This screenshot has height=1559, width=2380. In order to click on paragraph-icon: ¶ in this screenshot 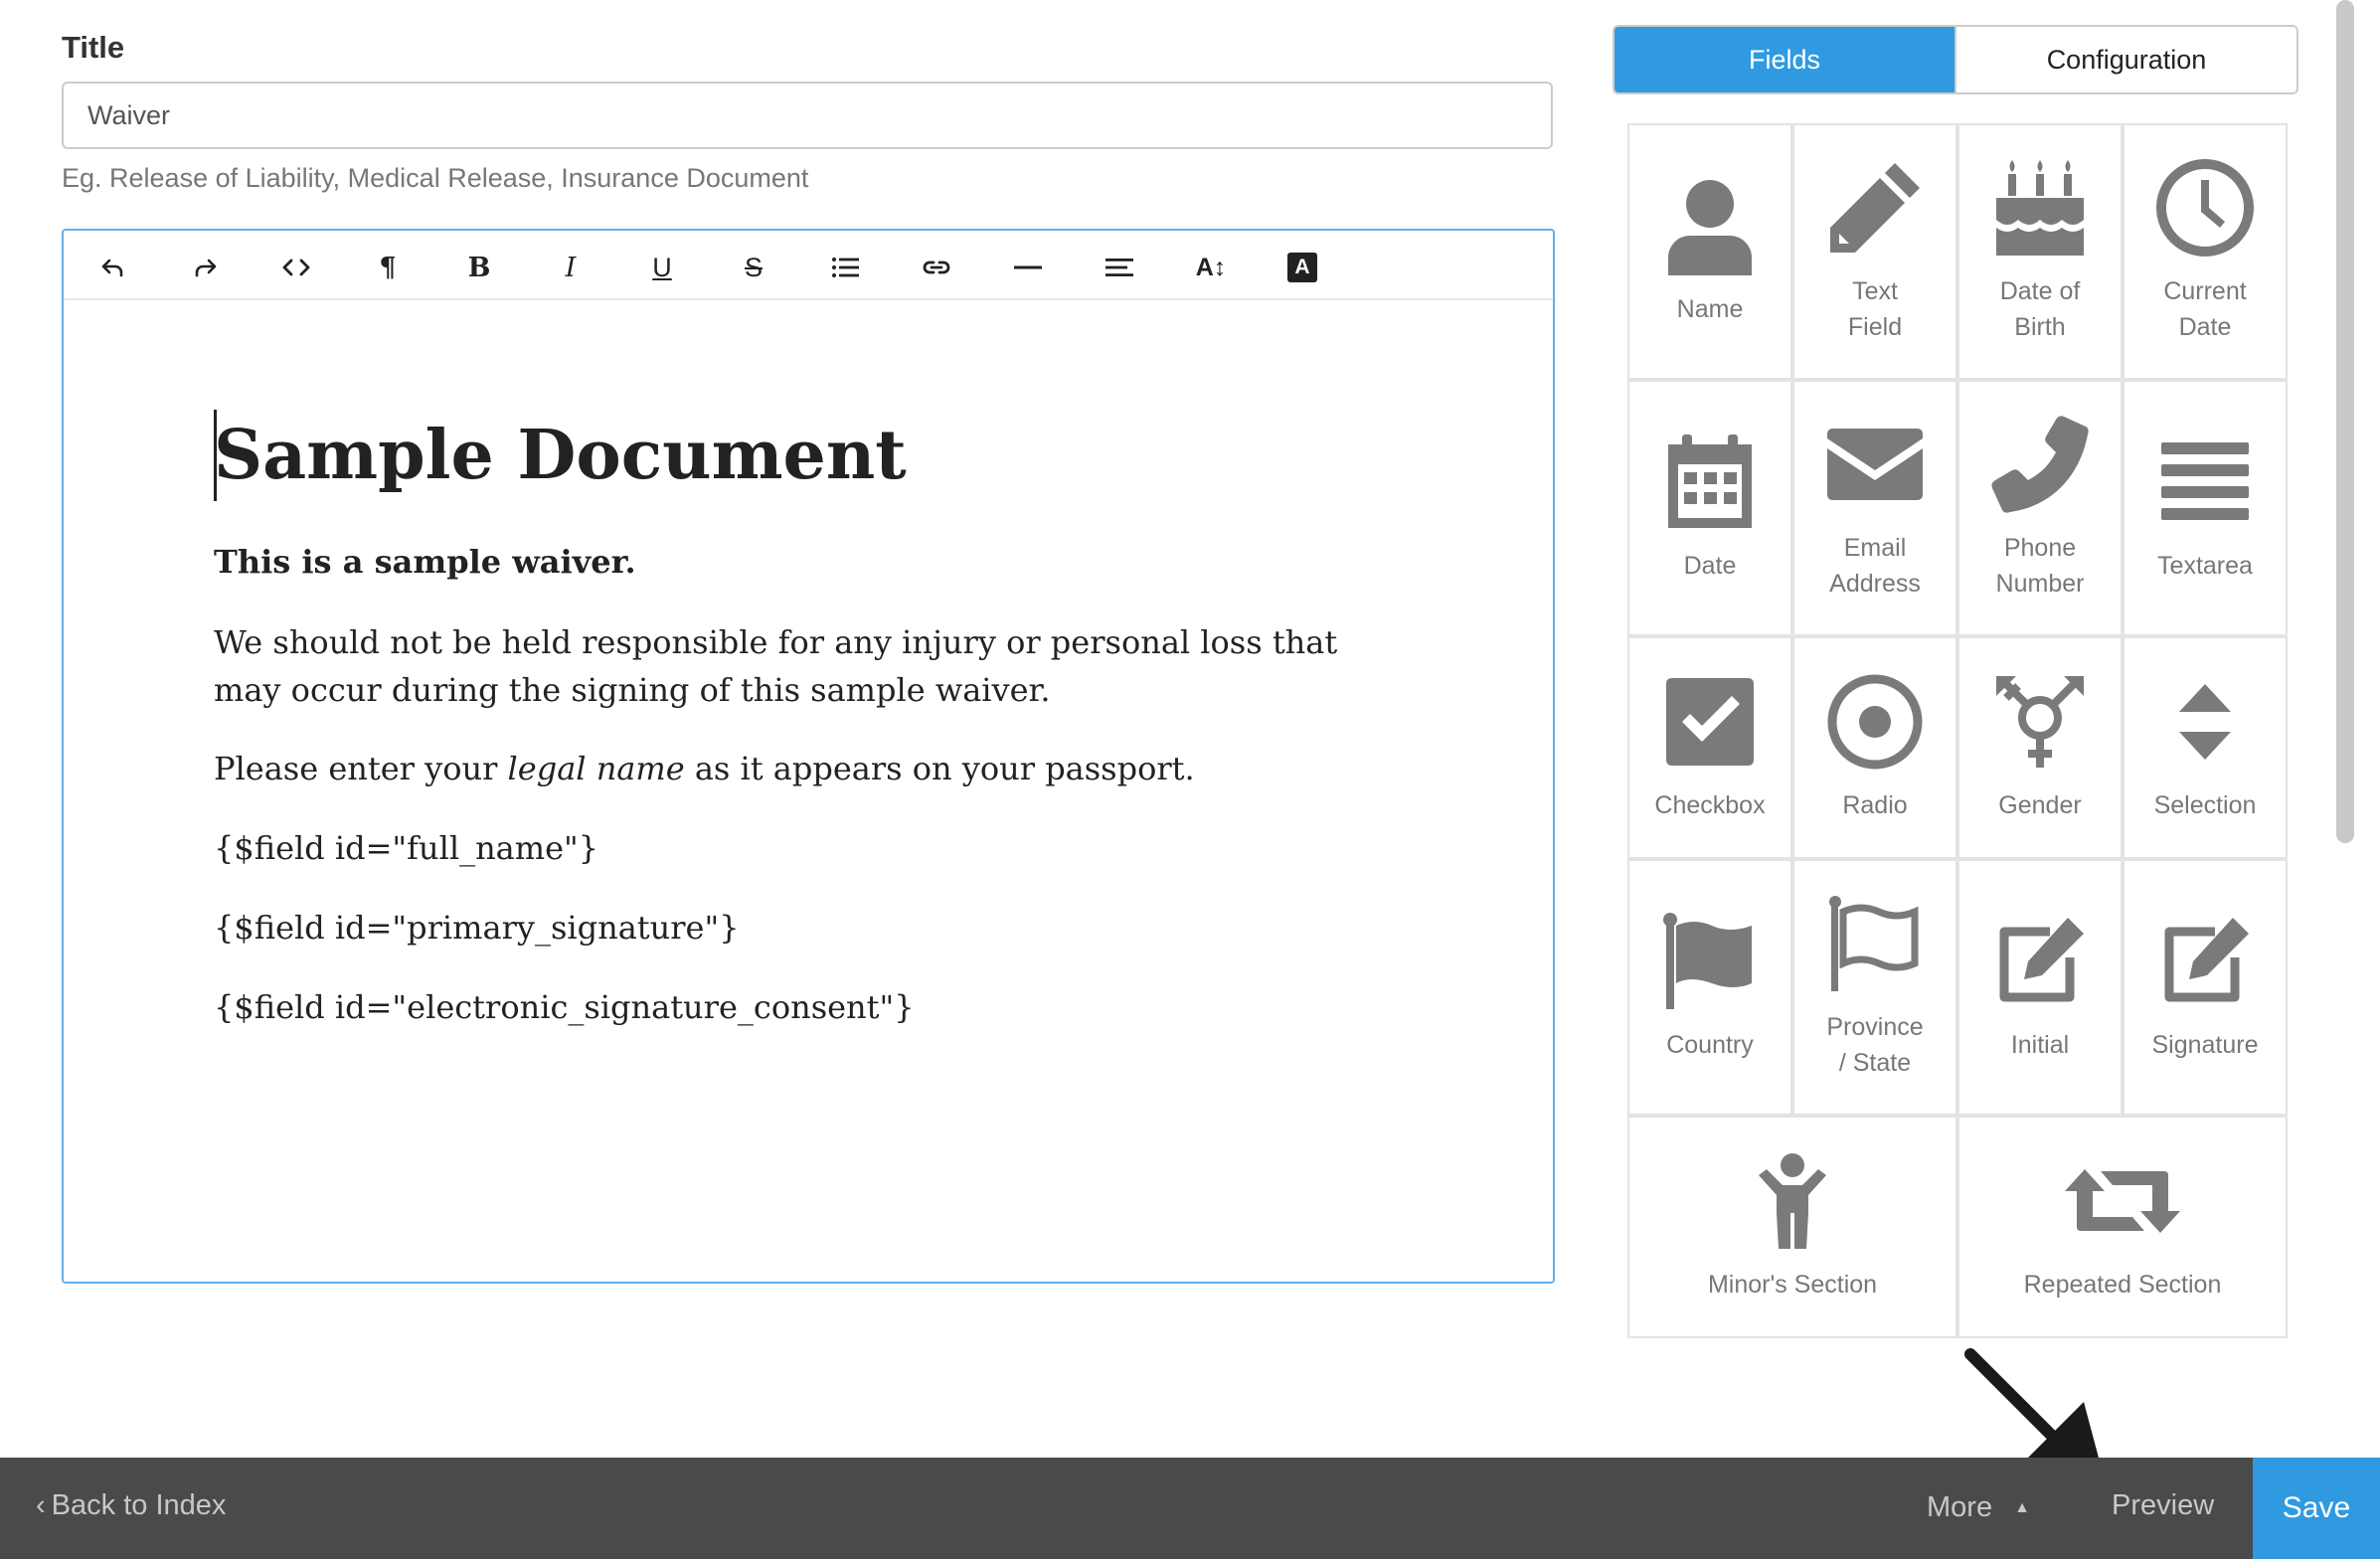, I will do `click(388, 267)`.